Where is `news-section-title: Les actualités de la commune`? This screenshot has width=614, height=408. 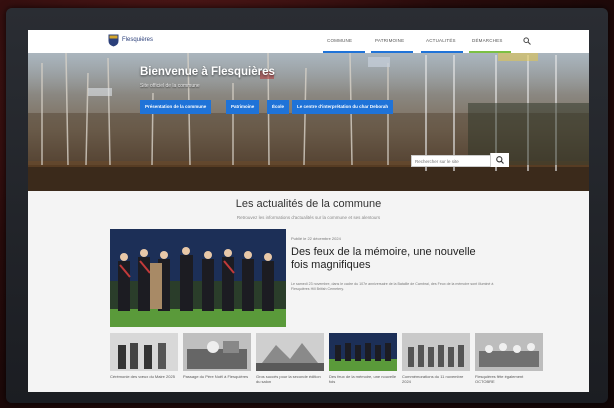
news-section-title: Les actualités de la commune is located at coordinates (308, 204).